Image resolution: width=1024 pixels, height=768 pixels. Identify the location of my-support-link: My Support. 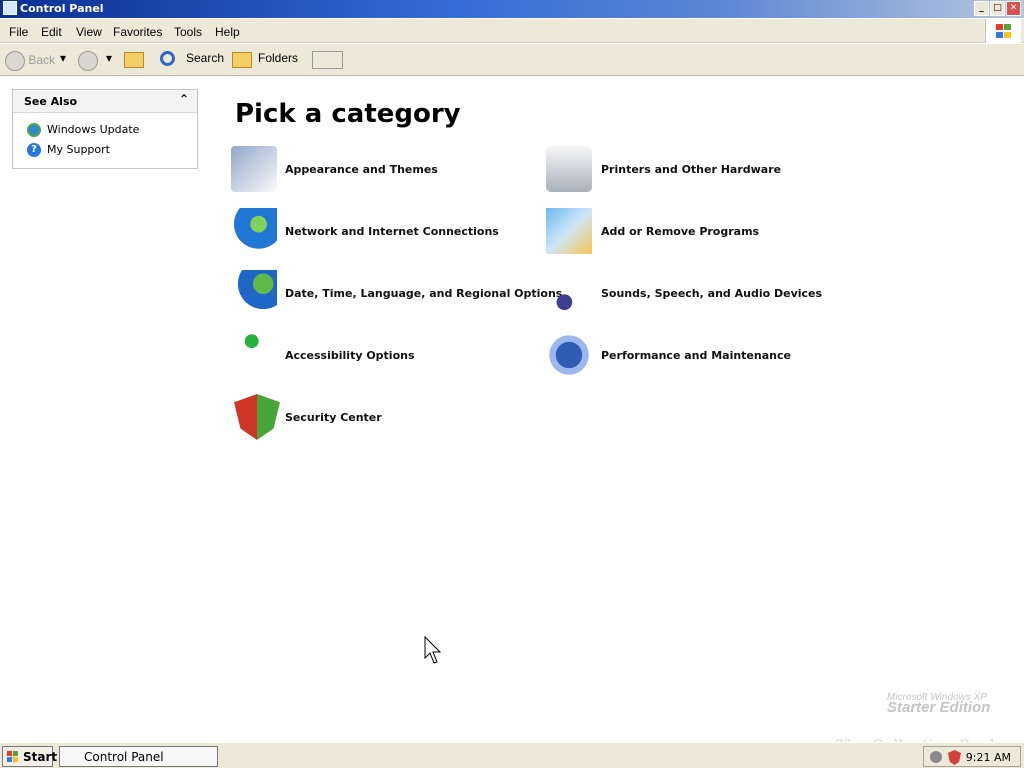
(78, 149).